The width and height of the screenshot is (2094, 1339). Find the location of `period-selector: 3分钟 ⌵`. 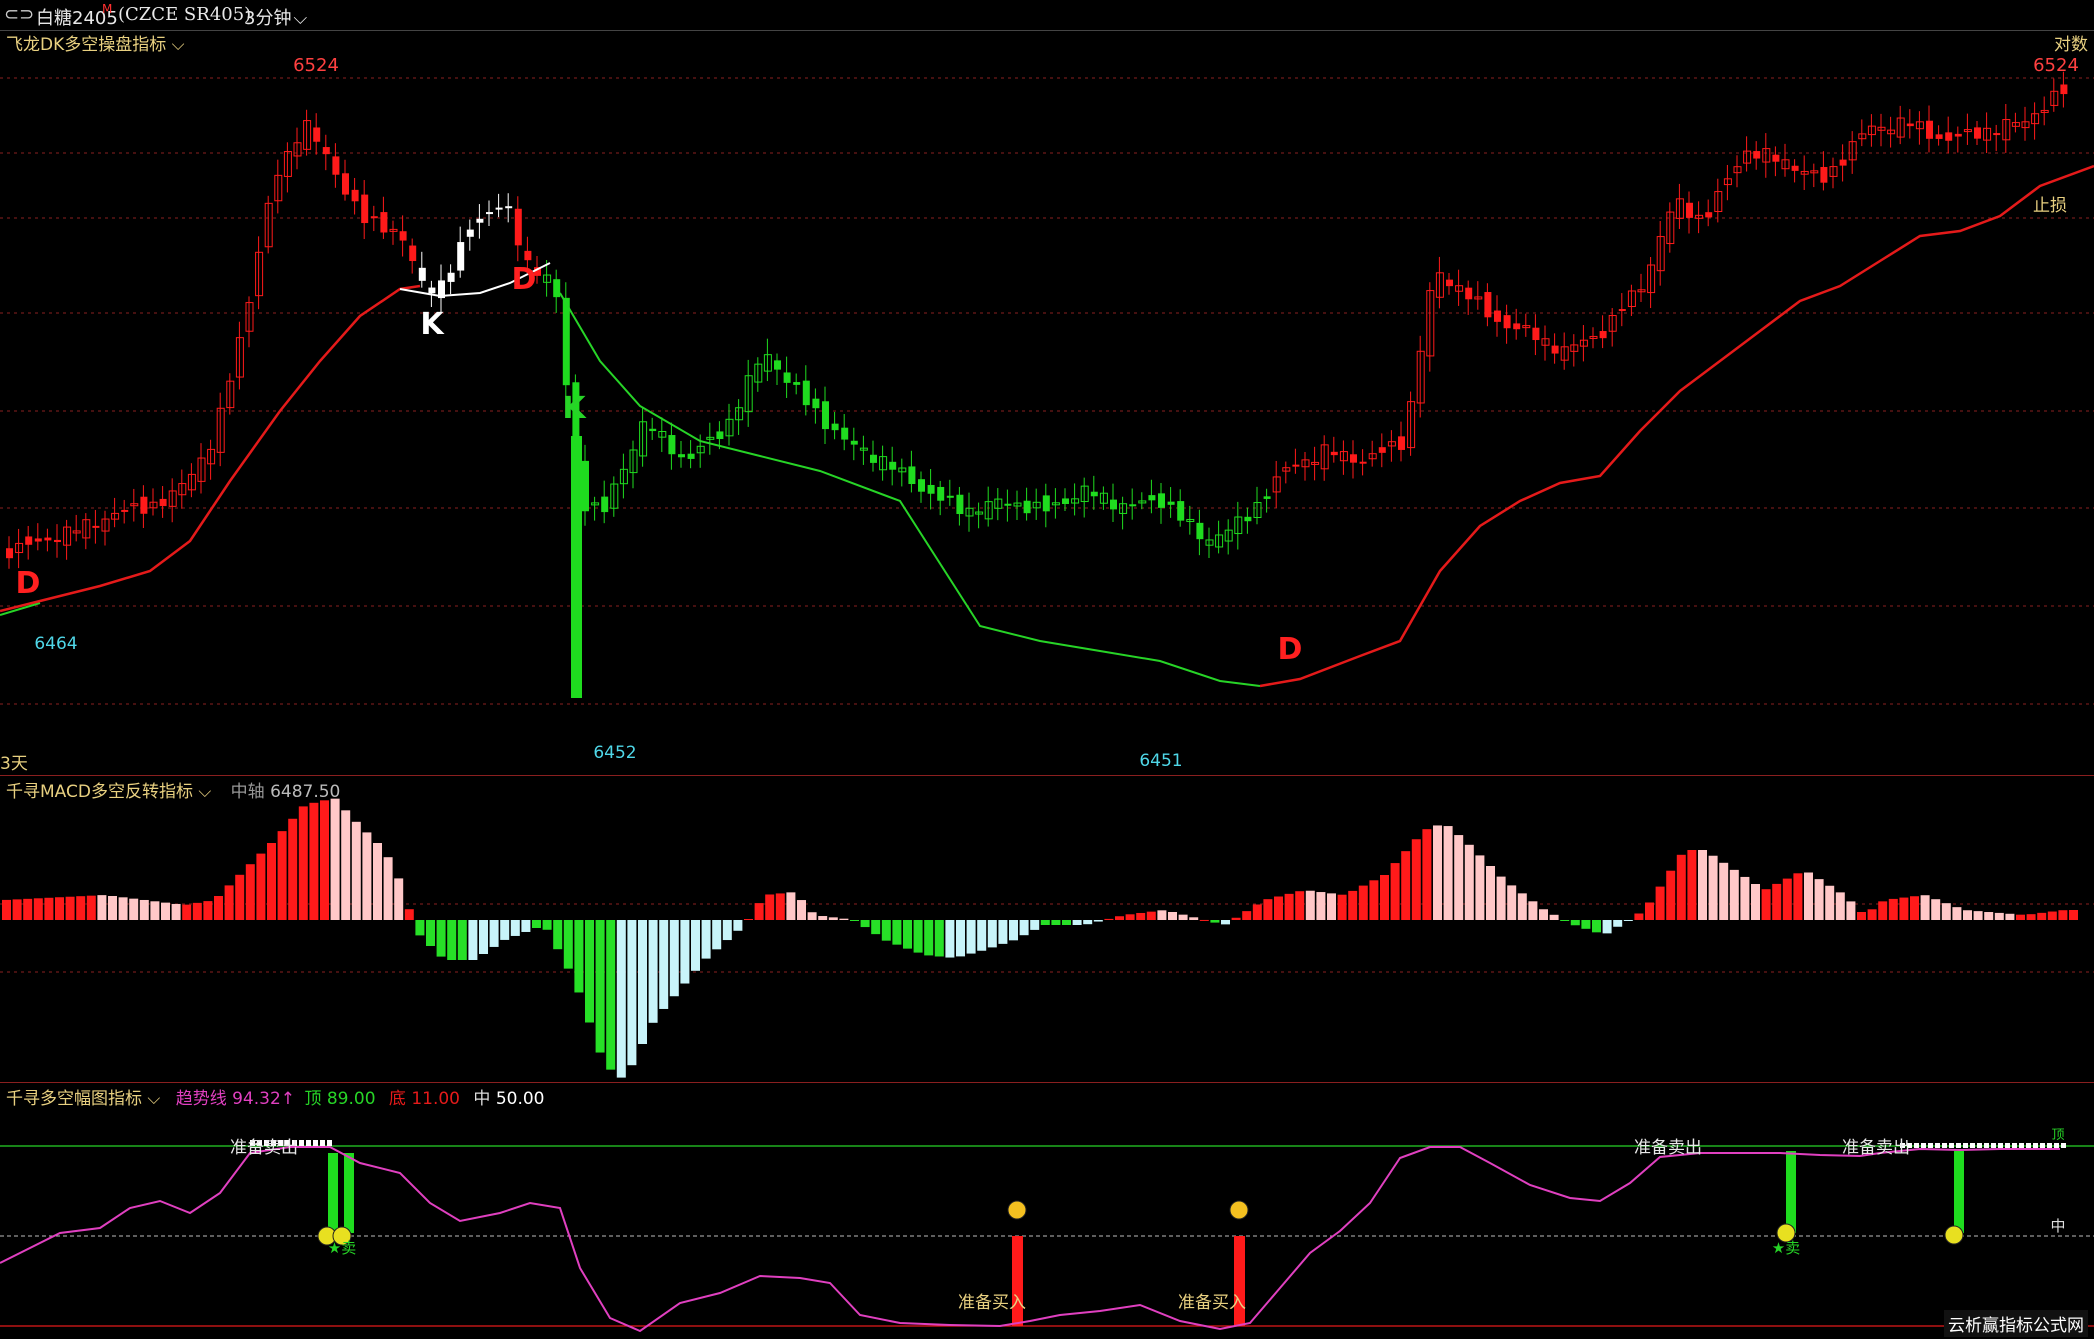

period-selector: 3分钟 ⌵ is located at coordinates (275, 17).